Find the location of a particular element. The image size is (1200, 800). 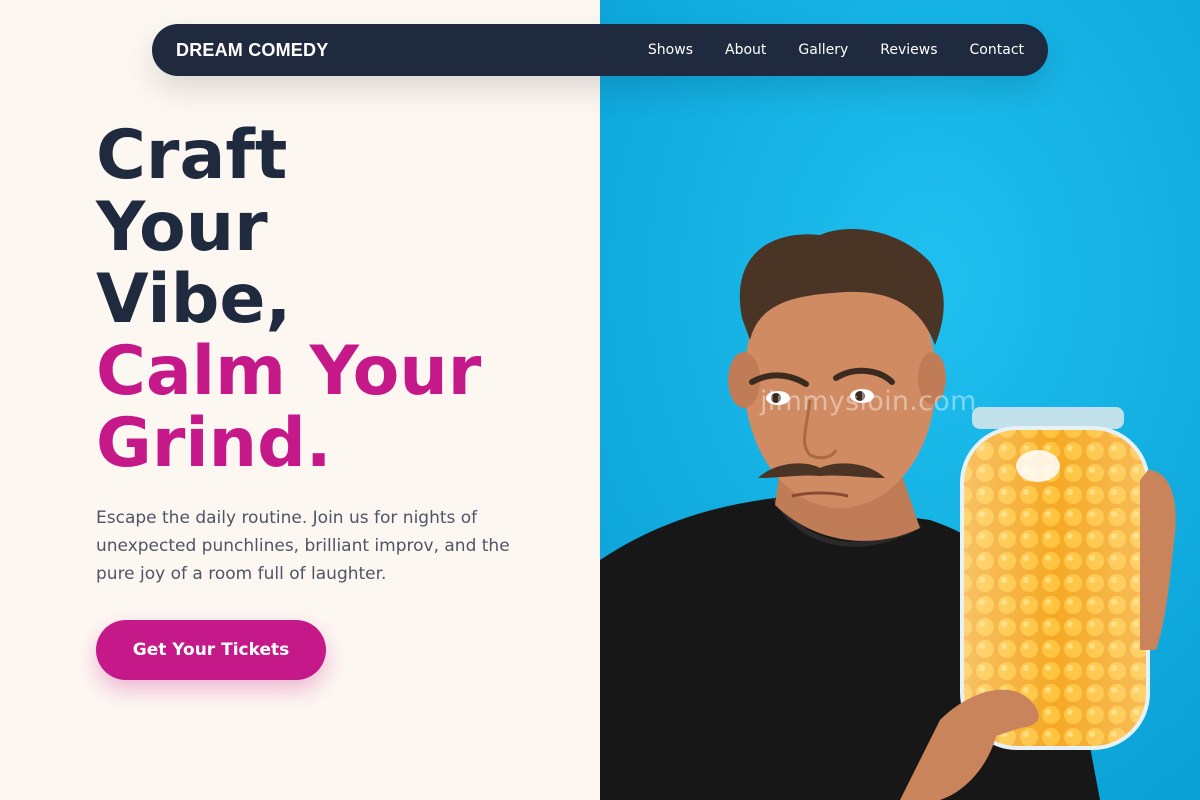

nav-link-reviews: Reviews is located at coordinates (908, 50).